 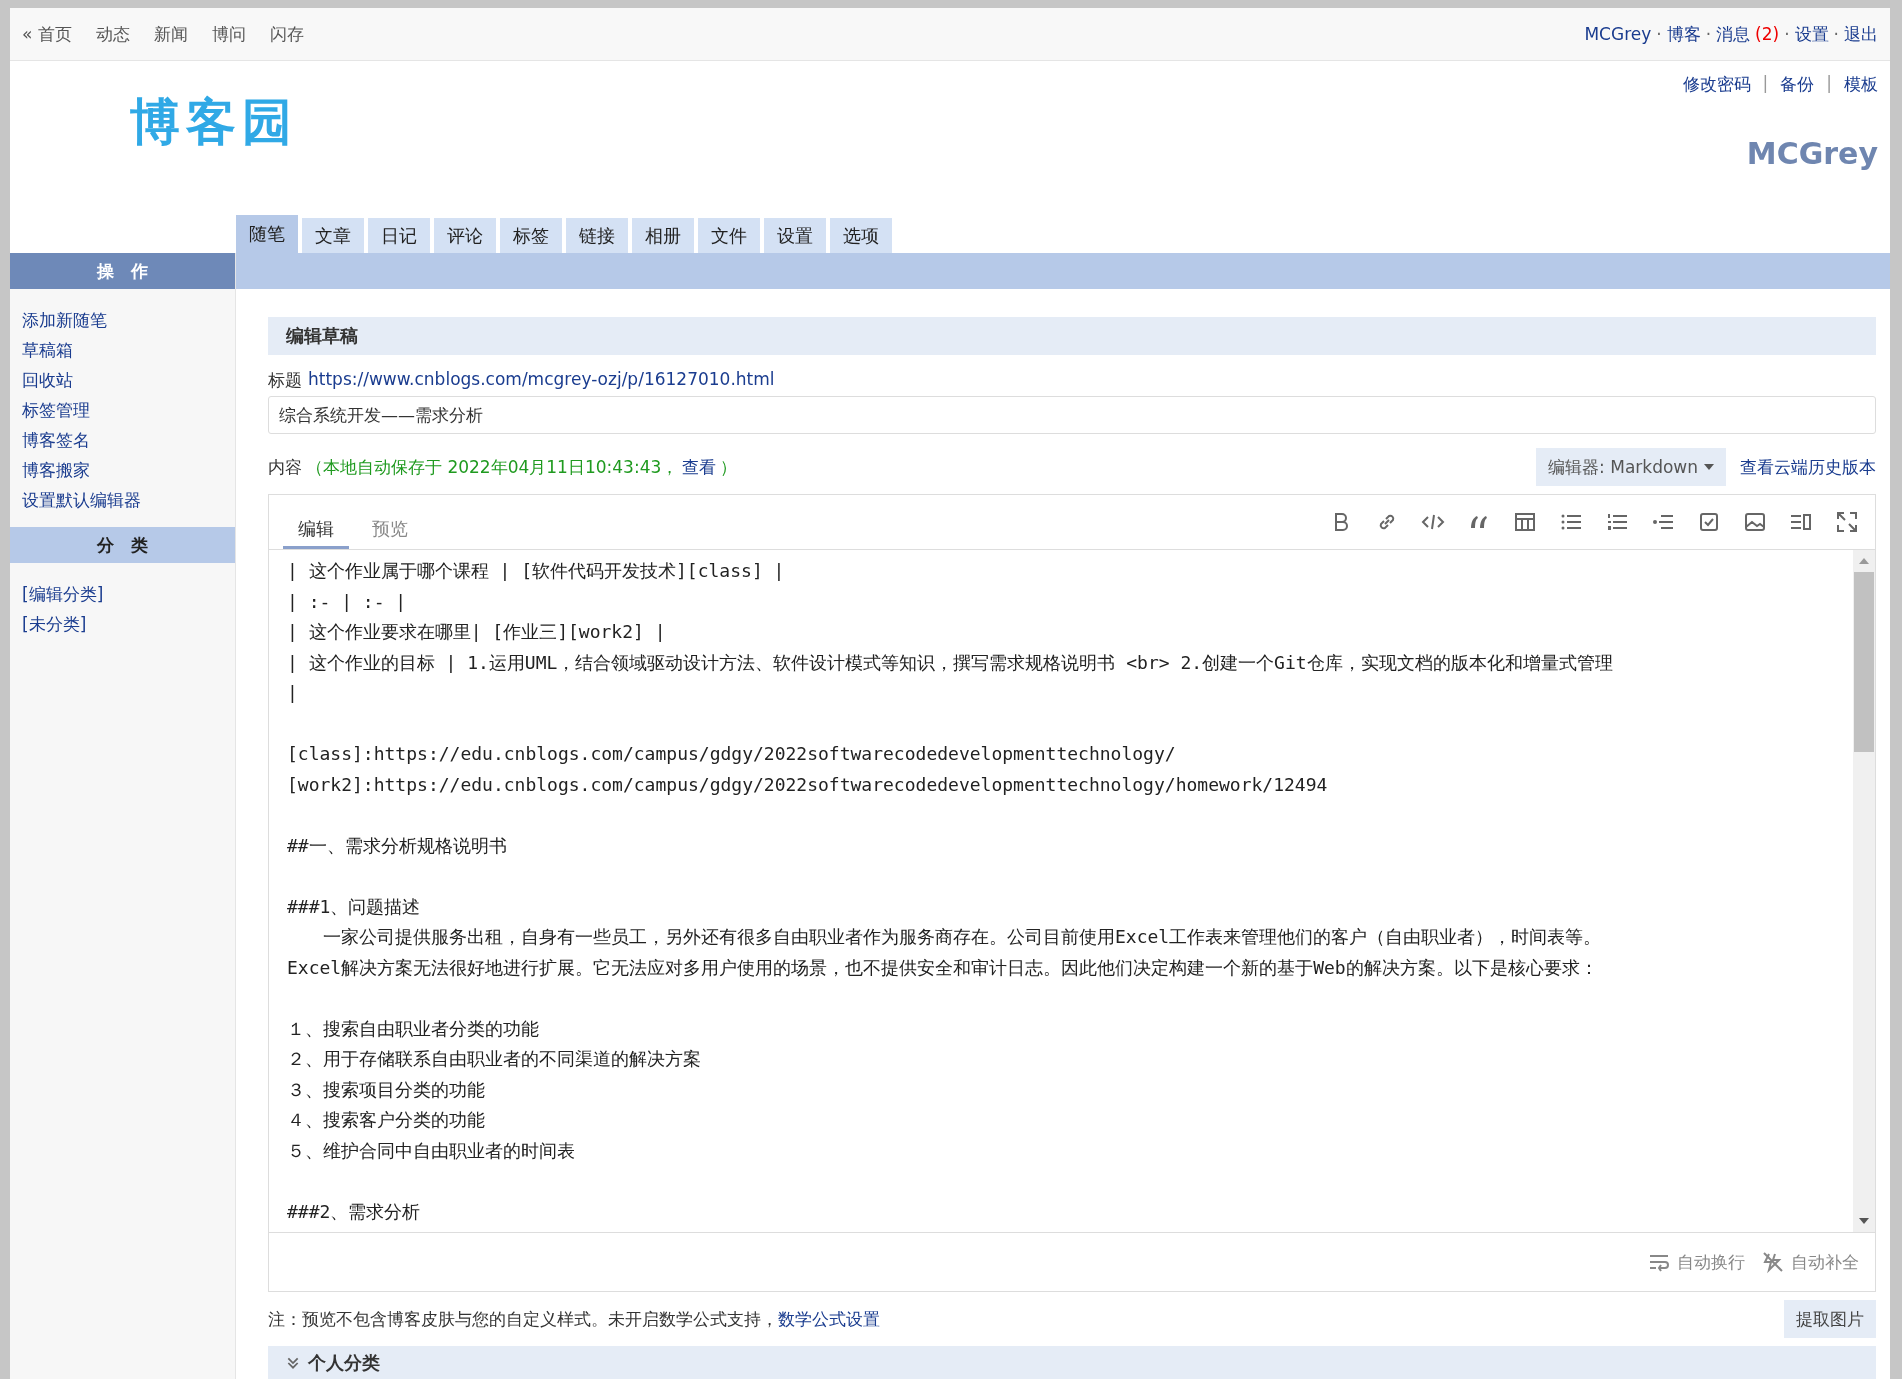 I want to click on account-link: 模板, so click(x=1861, y=84).